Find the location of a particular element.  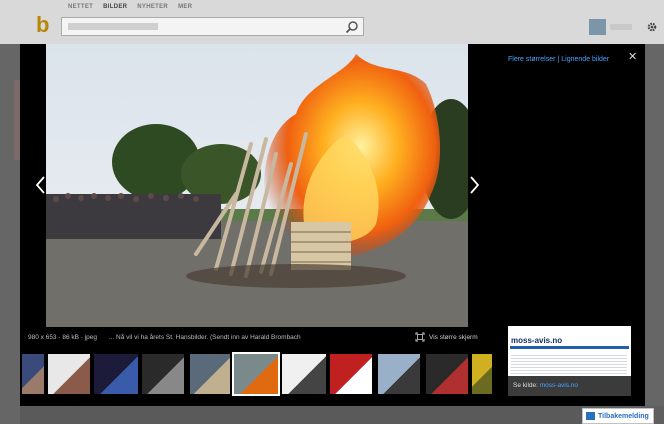

nav-nyheter: NYHETER is located at coordinates (152, 7).